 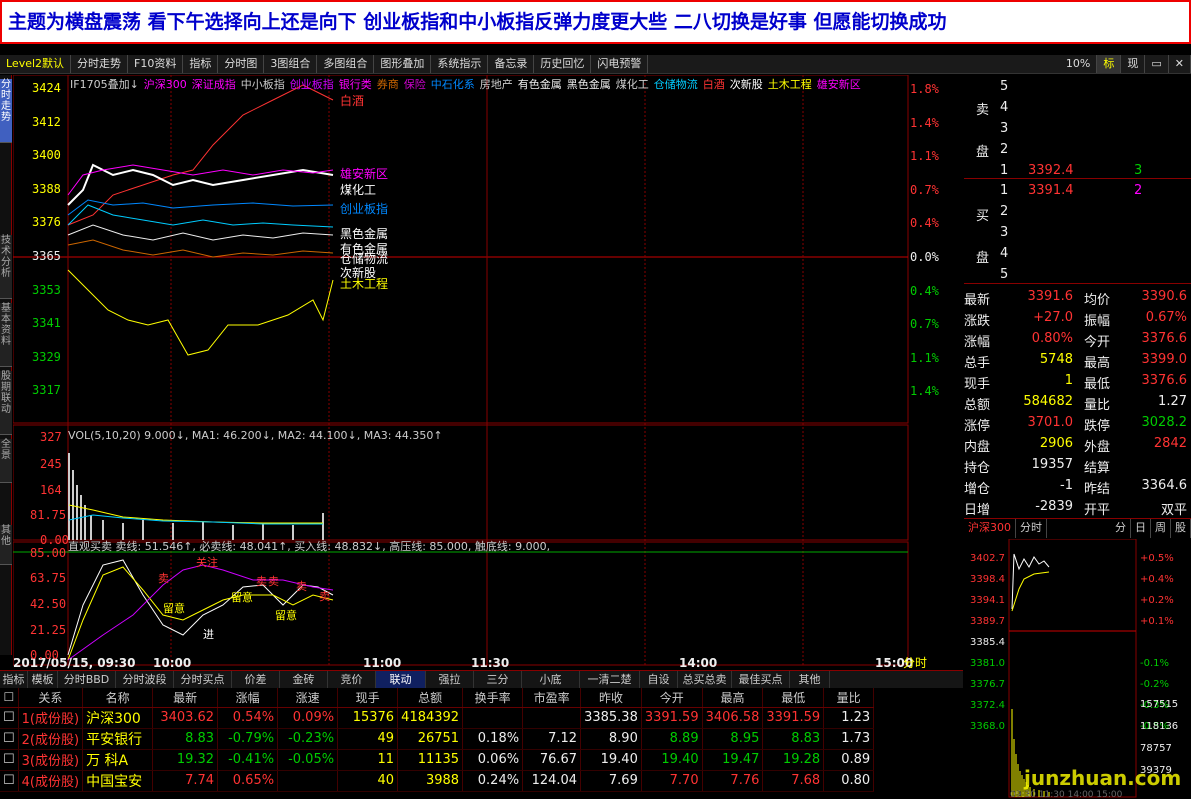 I want to click on bottom-tab: 价差, so click(x=256, y=679).